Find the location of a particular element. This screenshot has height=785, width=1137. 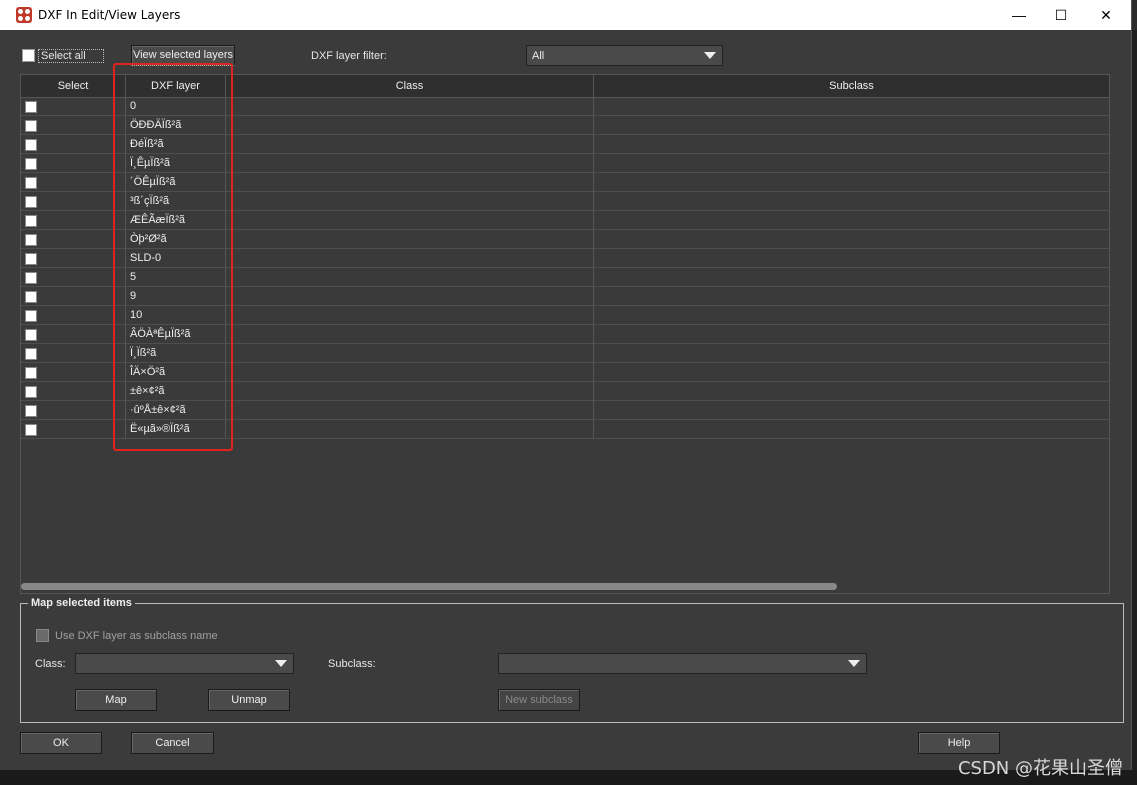

column-header-select: Select is located at coordinates (73, 86).